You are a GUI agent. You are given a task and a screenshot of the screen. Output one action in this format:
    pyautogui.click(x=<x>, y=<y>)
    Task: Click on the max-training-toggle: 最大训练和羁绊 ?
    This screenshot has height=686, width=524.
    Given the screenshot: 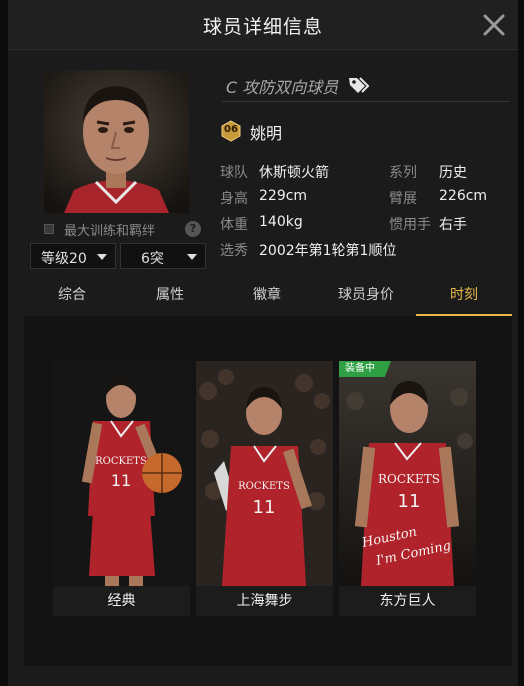 What is the action you would take?
    pyautogui.click(x=124, y=229)
    